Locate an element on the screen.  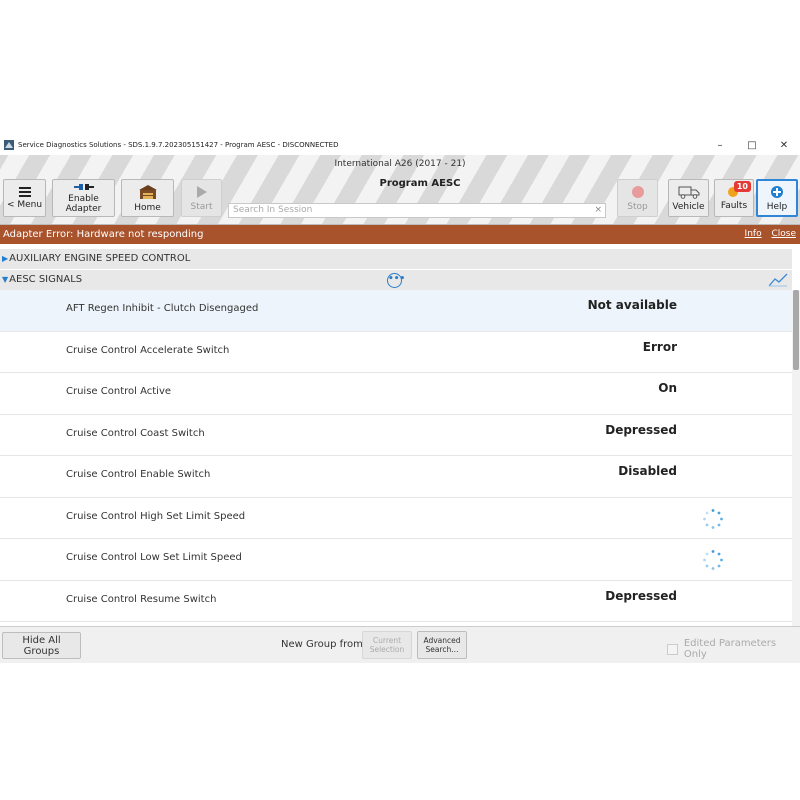
chart-graph-icon is located at coordinates (778, 280).